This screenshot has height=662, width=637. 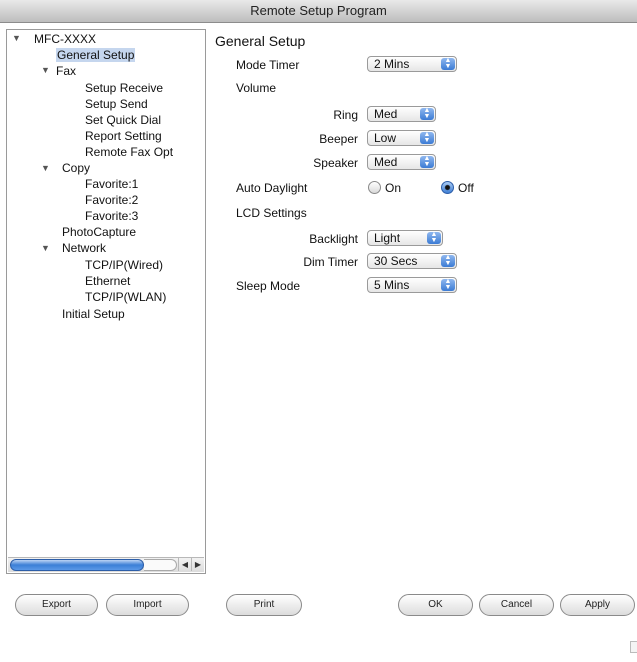 I want to click on scrollbar-thumb, so click(x=77, y=565).